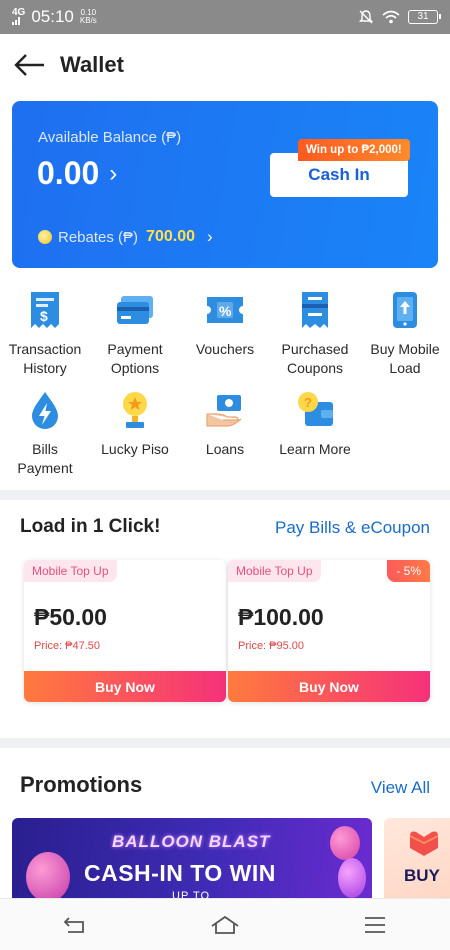 Image resolution: width=450 pixels, height=950 pixels. What do you see at coordinates (405, 334) in the screenshot?
I see `service-buy-mobile-load: Buy Mobile Load` at bounding box center [405, 334].